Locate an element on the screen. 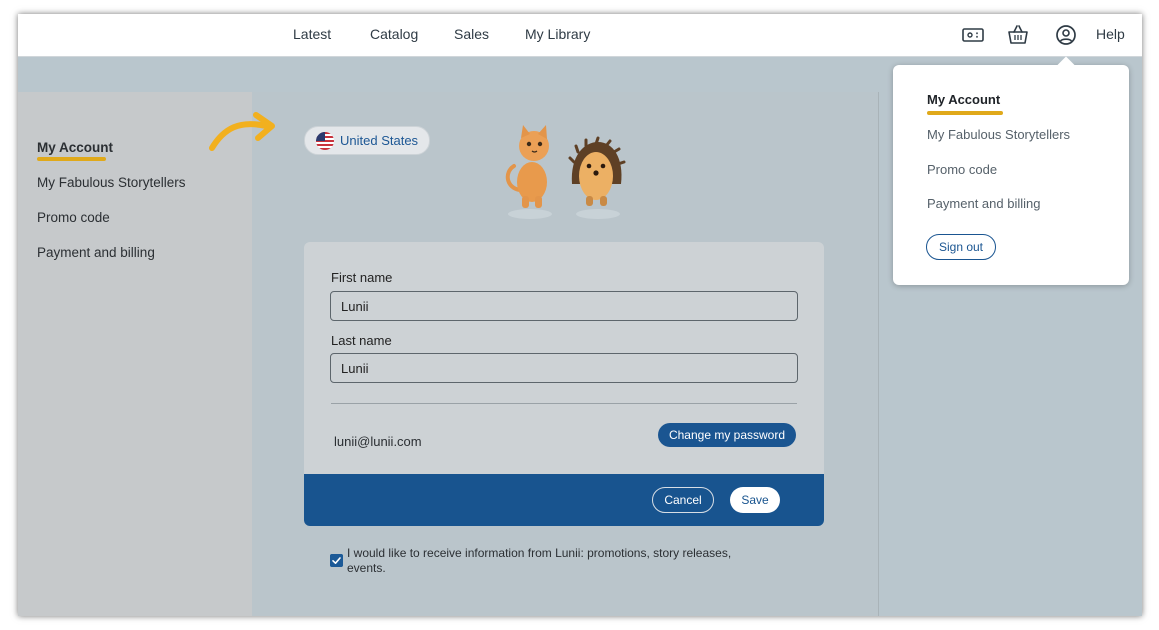 Image resolution: width=1159 pixels, height=630 pixels. help-link: Help is located at coordinates (1110, 34).